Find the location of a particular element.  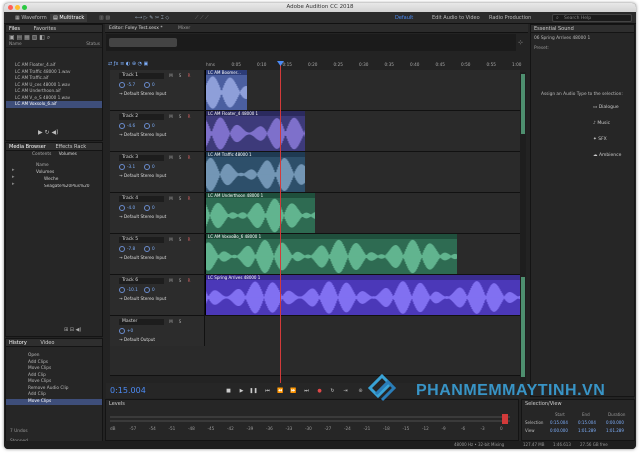

sv-view-end: 1:01.289 is located at coordinates (587, 430).